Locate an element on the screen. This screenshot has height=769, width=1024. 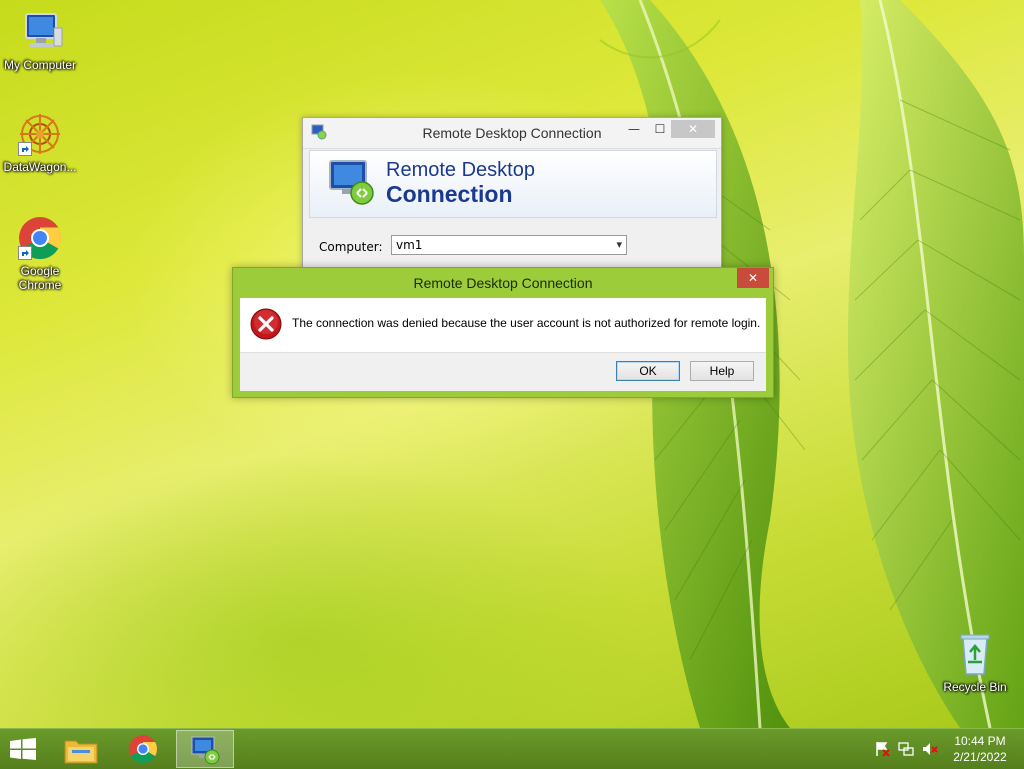
minimize-button: — is located at coordinates (634, 129).